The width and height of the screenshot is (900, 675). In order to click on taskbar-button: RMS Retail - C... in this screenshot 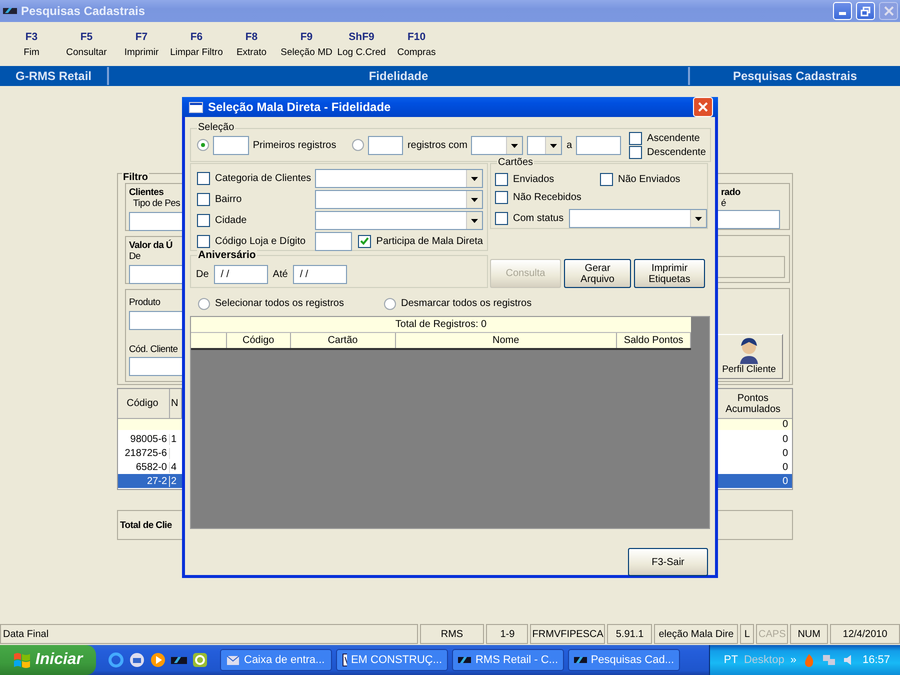, I will do `click(508, 660)`.